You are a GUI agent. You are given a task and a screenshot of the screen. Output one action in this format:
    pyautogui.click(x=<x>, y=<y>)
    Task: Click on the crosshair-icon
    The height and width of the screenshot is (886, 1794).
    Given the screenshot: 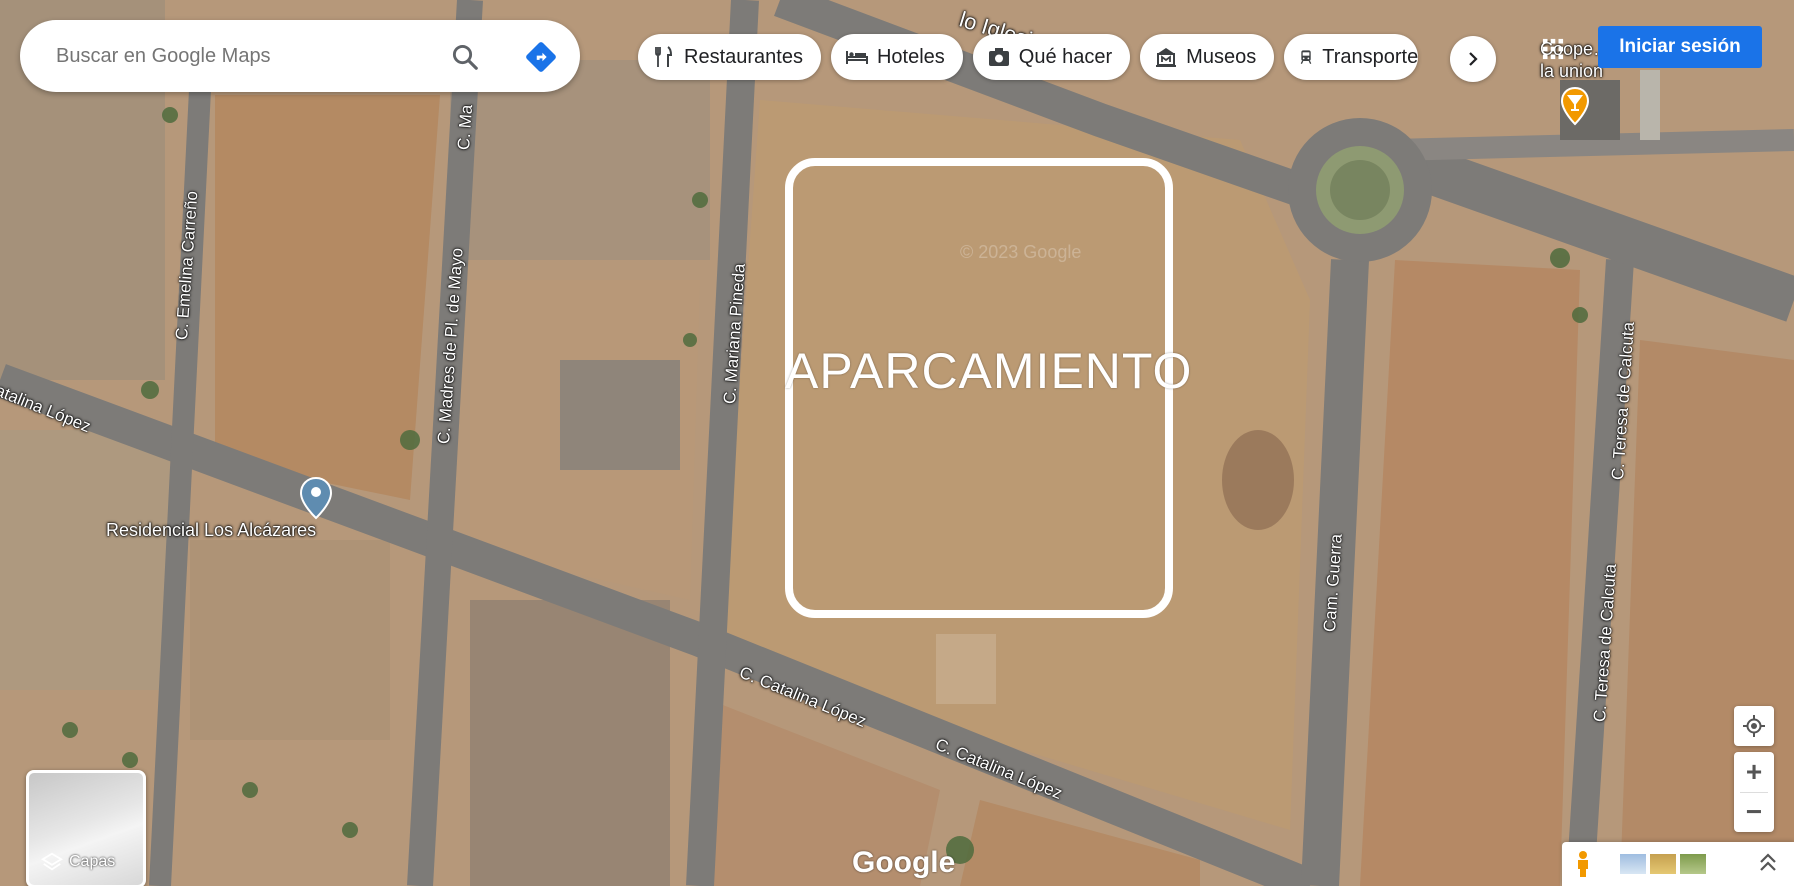 What is the action you would take?
    pyautogui.click(x=1754, y=726)
    